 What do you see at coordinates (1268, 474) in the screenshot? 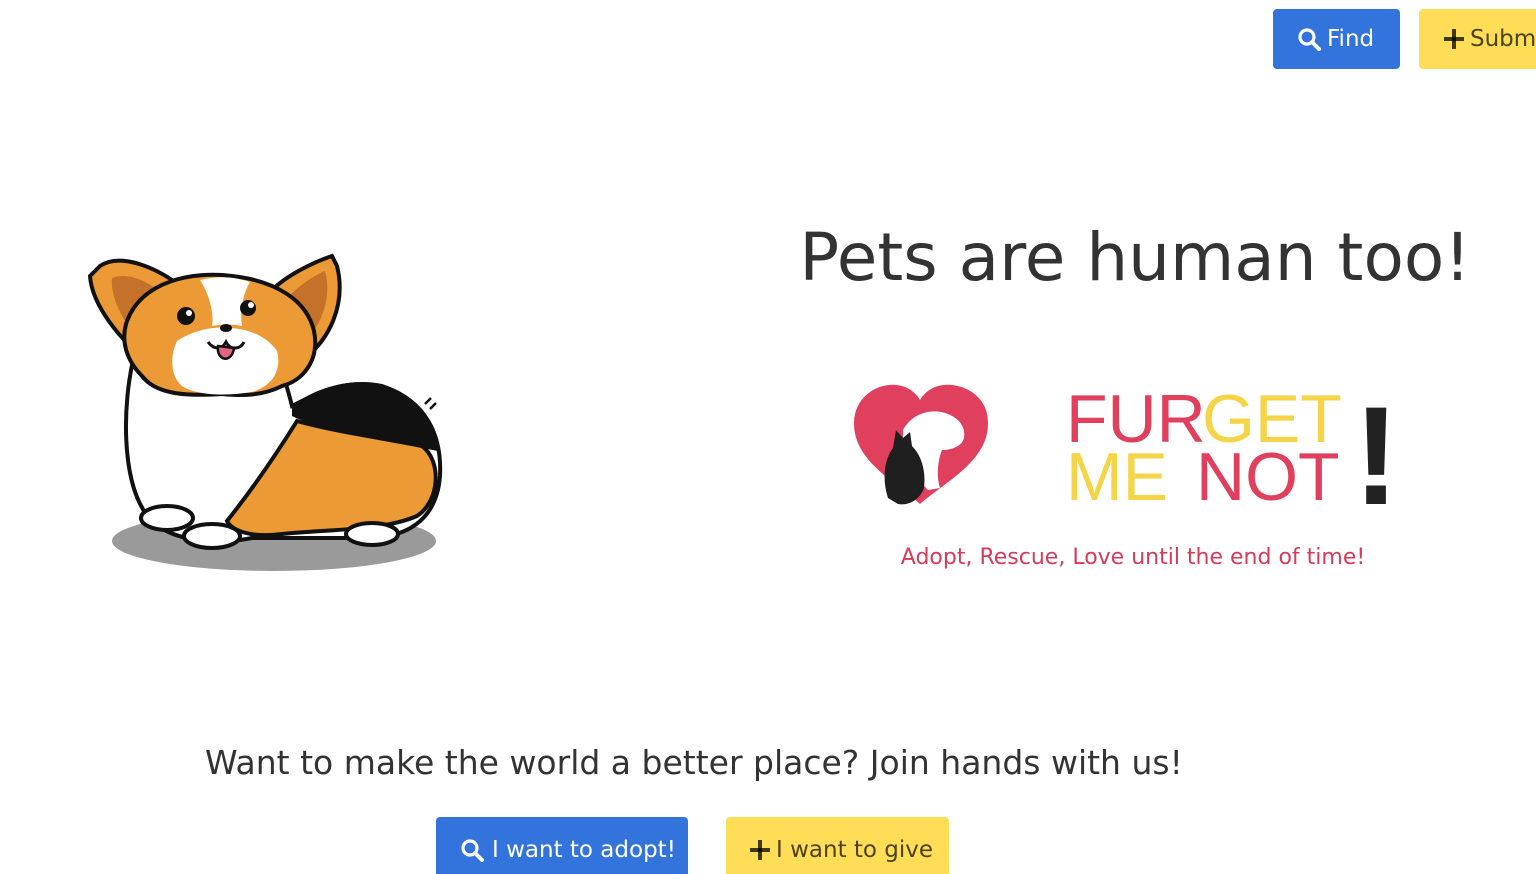
I see `brand-line2-part2: NOT` at bounding box center [1268, 474].